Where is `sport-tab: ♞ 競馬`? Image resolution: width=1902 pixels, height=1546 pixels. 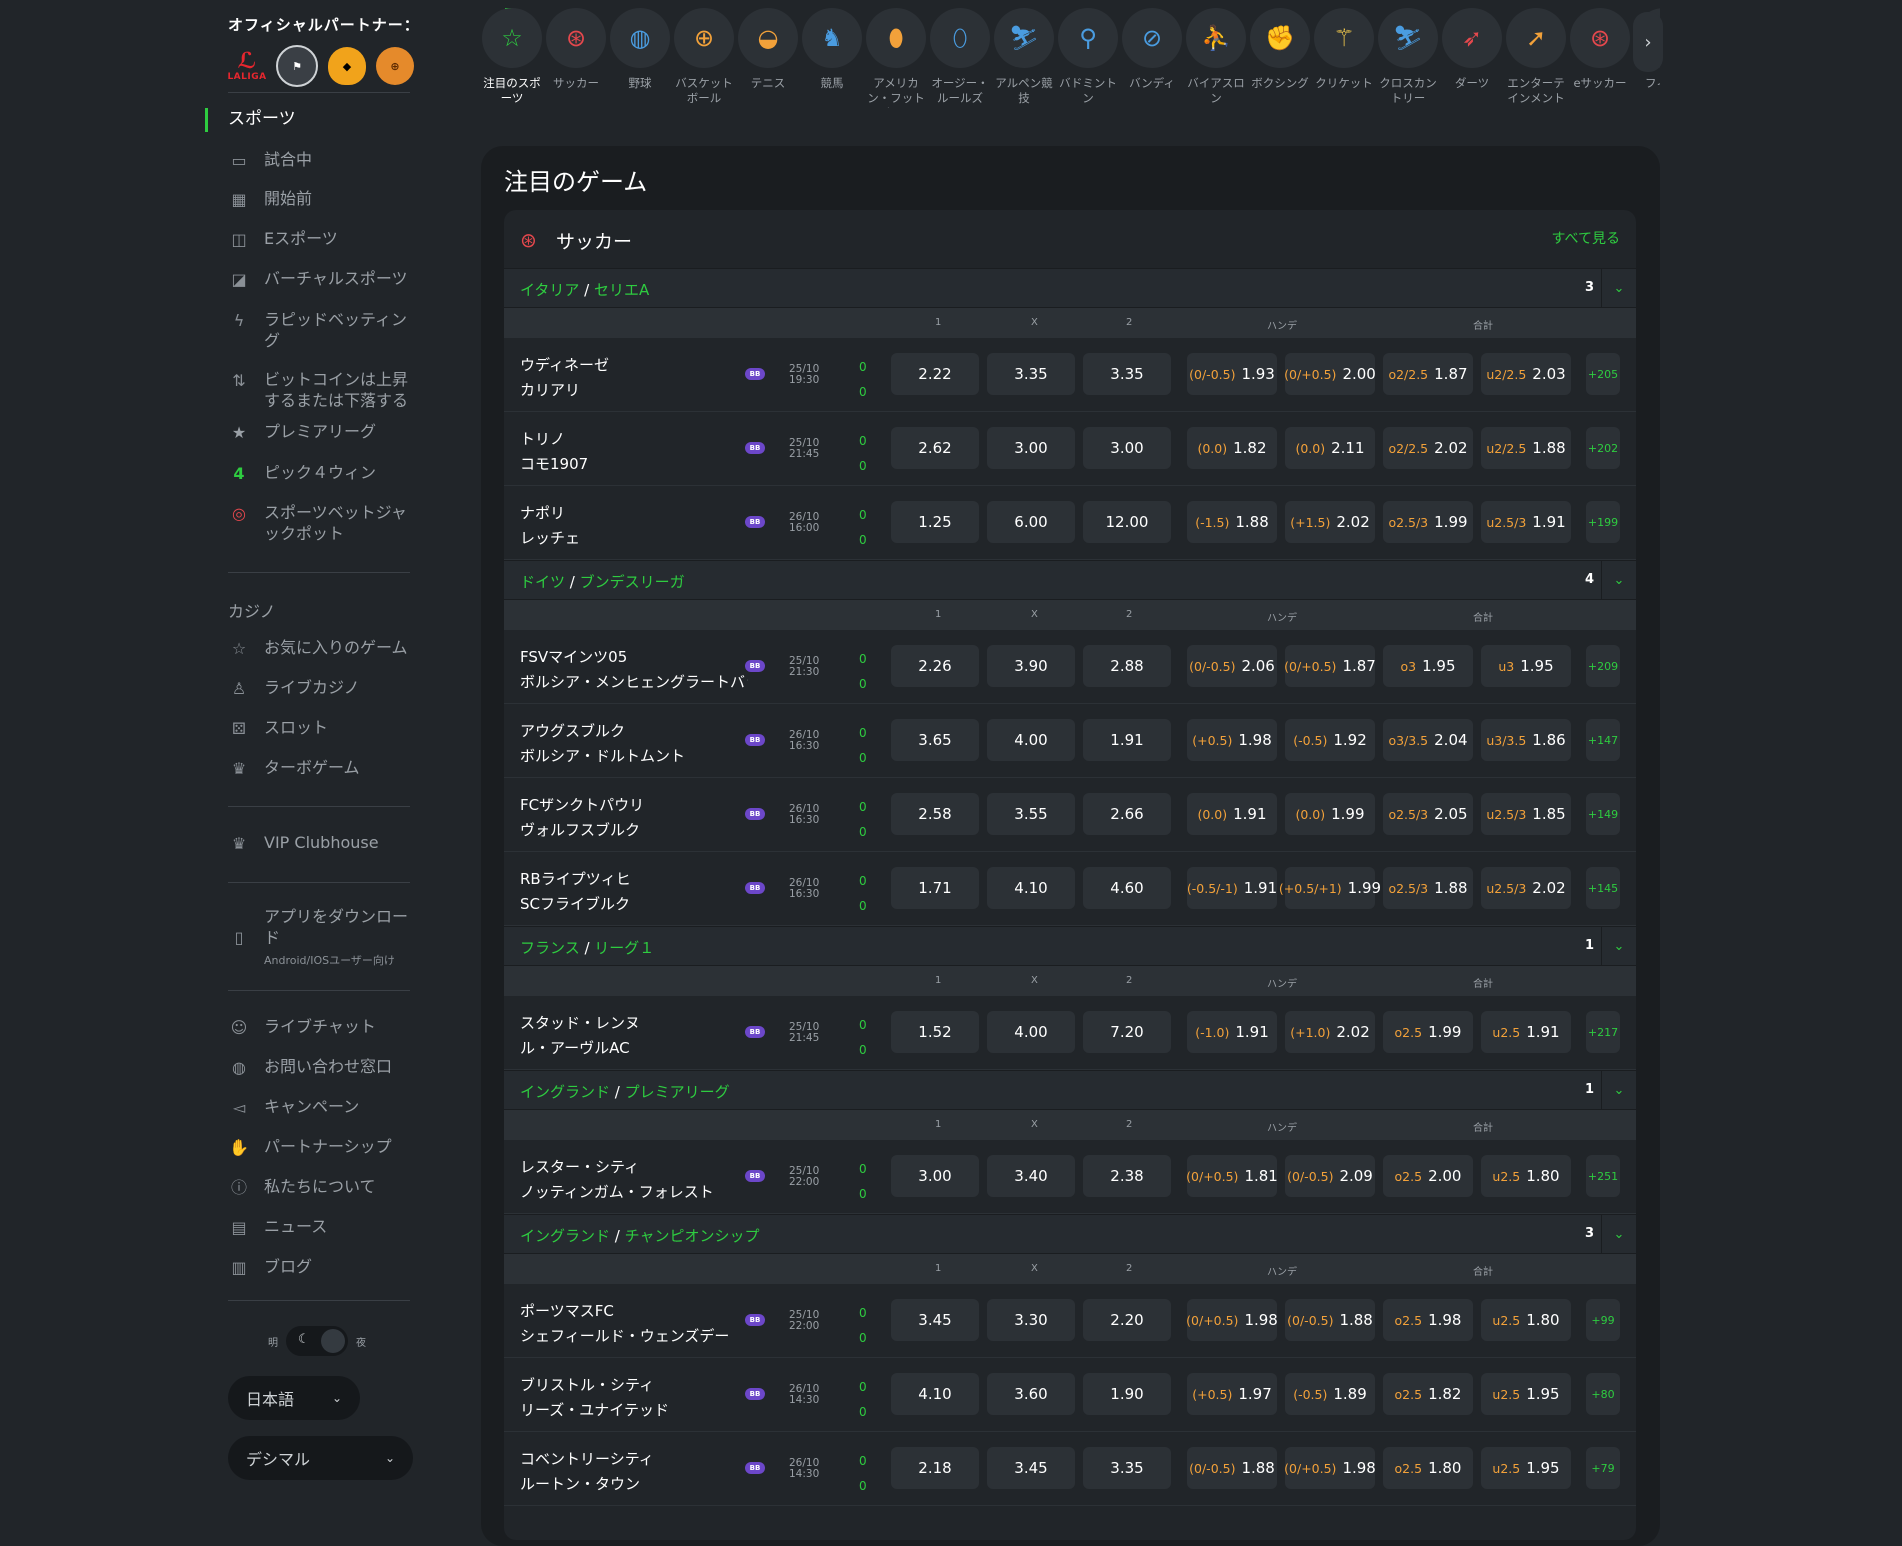 sport-tab: ♞ 競馬 is located at coordinates (832, 49).